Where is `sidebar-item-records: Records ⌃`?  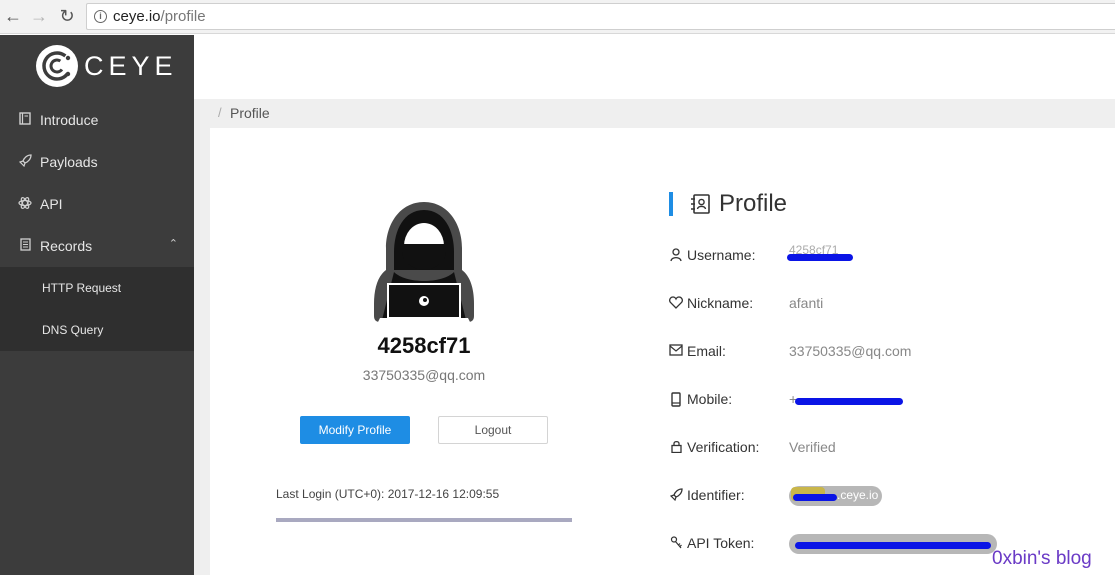 sidebar-item-records: Records ⌃ is located at coordinates (97, 246).